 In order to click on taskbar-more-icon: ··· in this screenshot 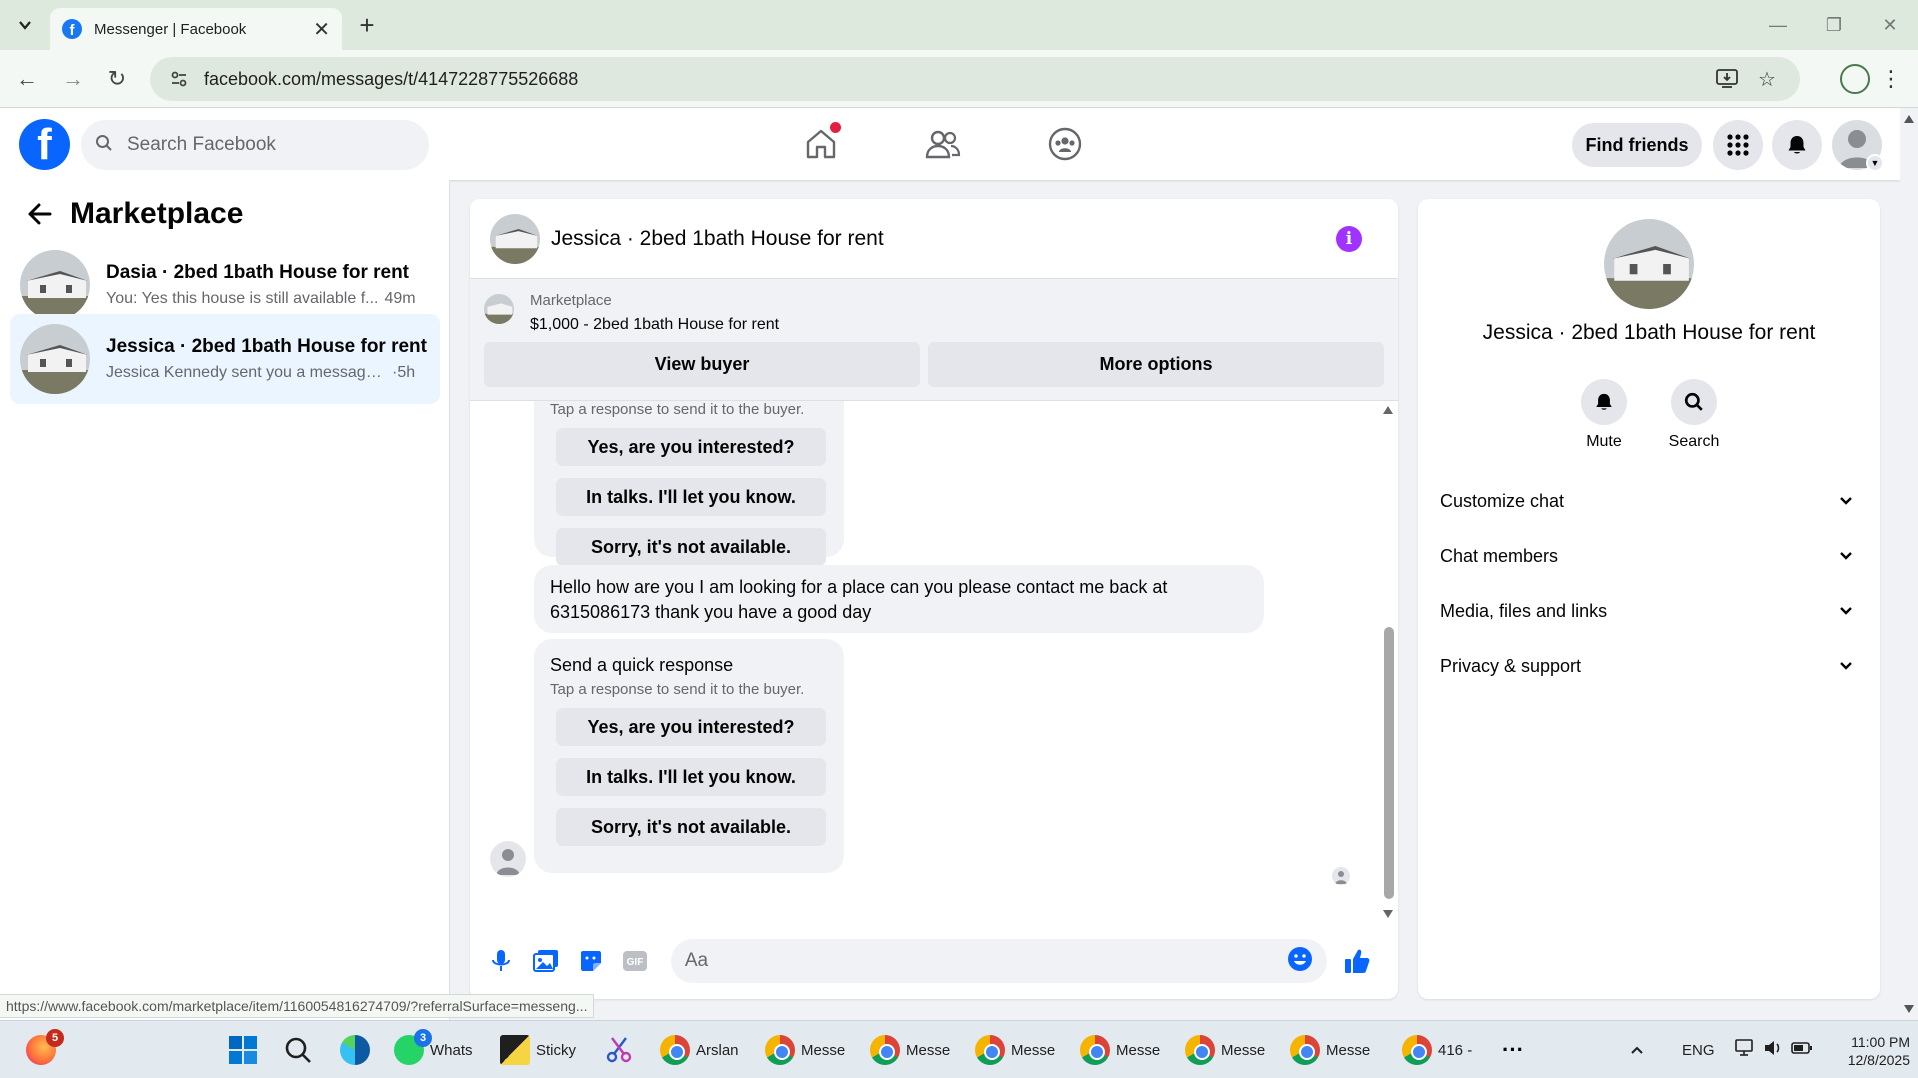, I will do `click(1513, 1050)`.